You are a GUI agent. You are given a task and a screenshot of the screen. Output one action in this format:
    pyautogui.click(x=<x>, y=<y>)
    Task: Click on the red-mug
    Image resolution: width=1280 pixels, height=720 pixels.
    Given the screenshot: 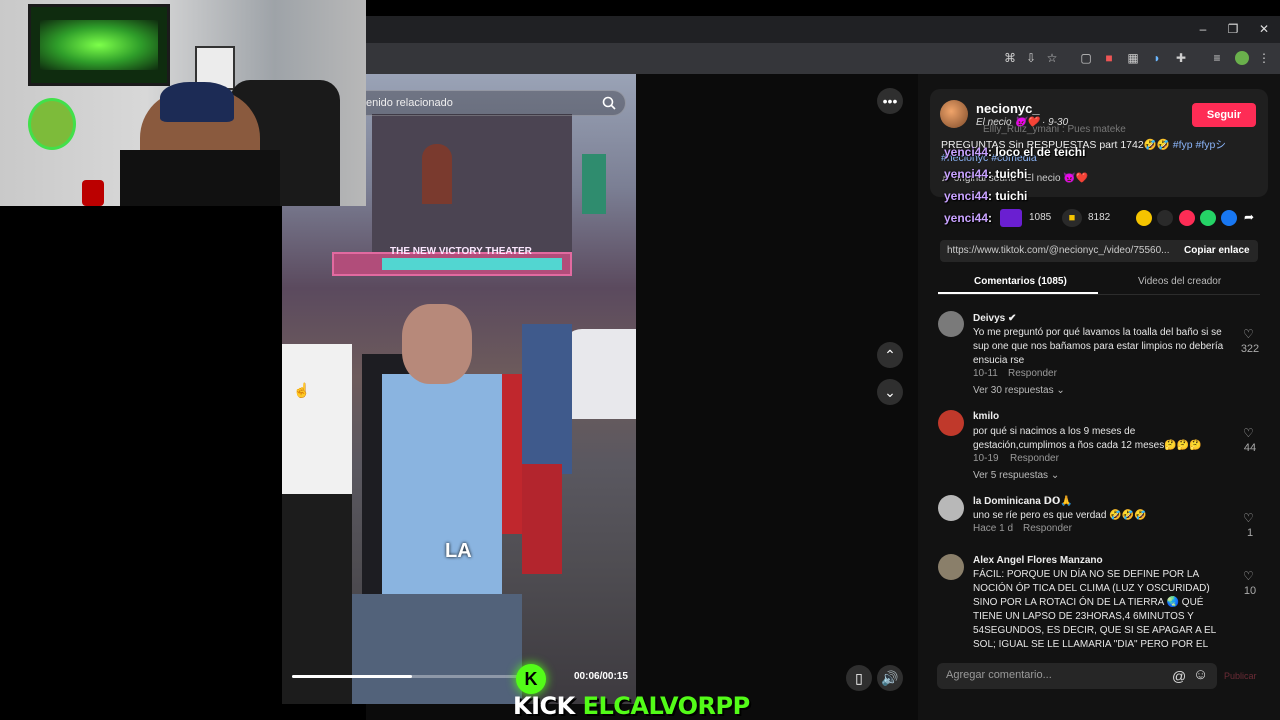 What is the action you would take?
    pyautogui.click(x=93, y=193)
    